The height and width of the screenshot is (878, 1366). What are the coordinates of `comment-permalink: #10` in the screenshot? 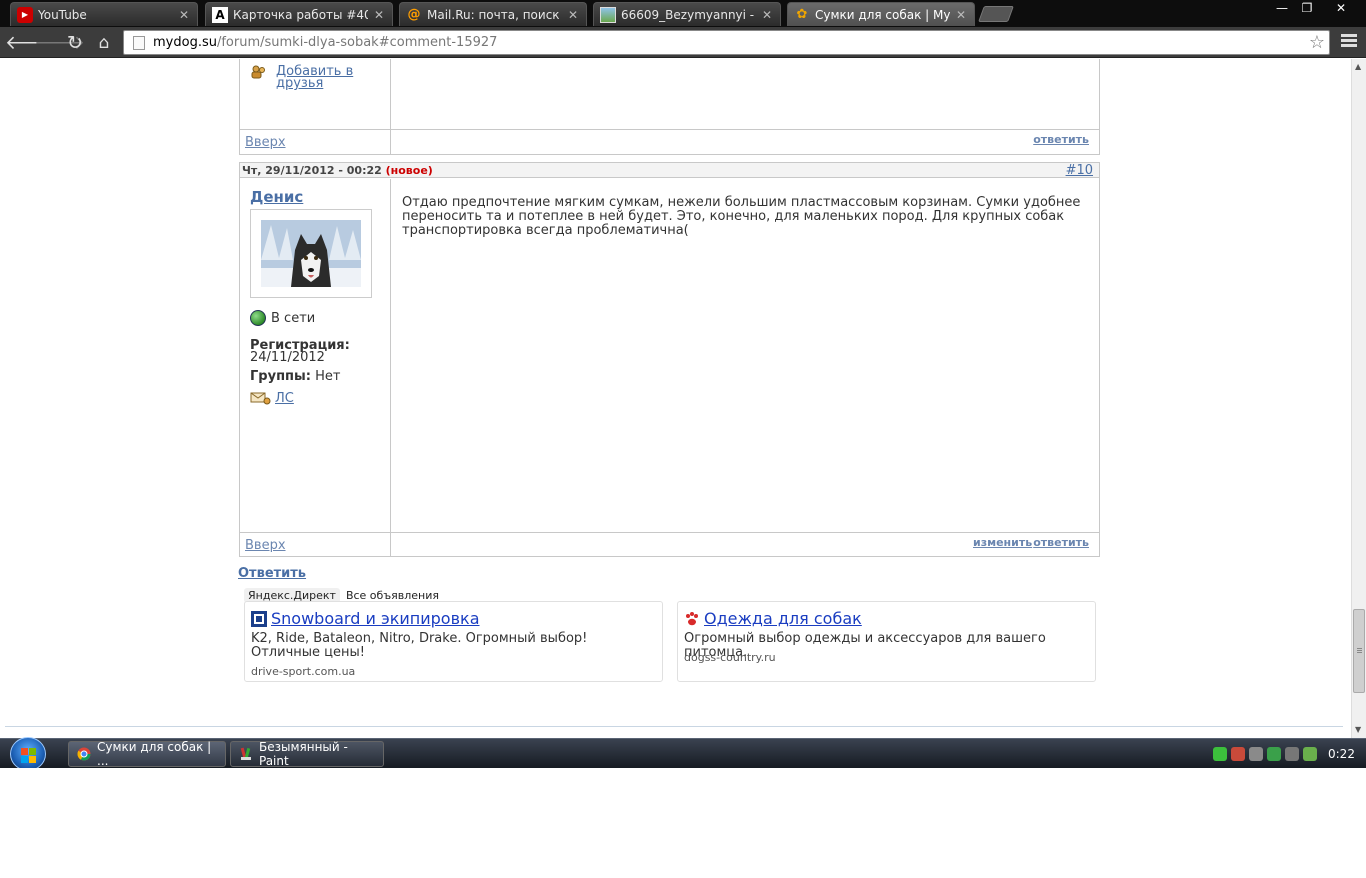 It's located at (1079, 170).